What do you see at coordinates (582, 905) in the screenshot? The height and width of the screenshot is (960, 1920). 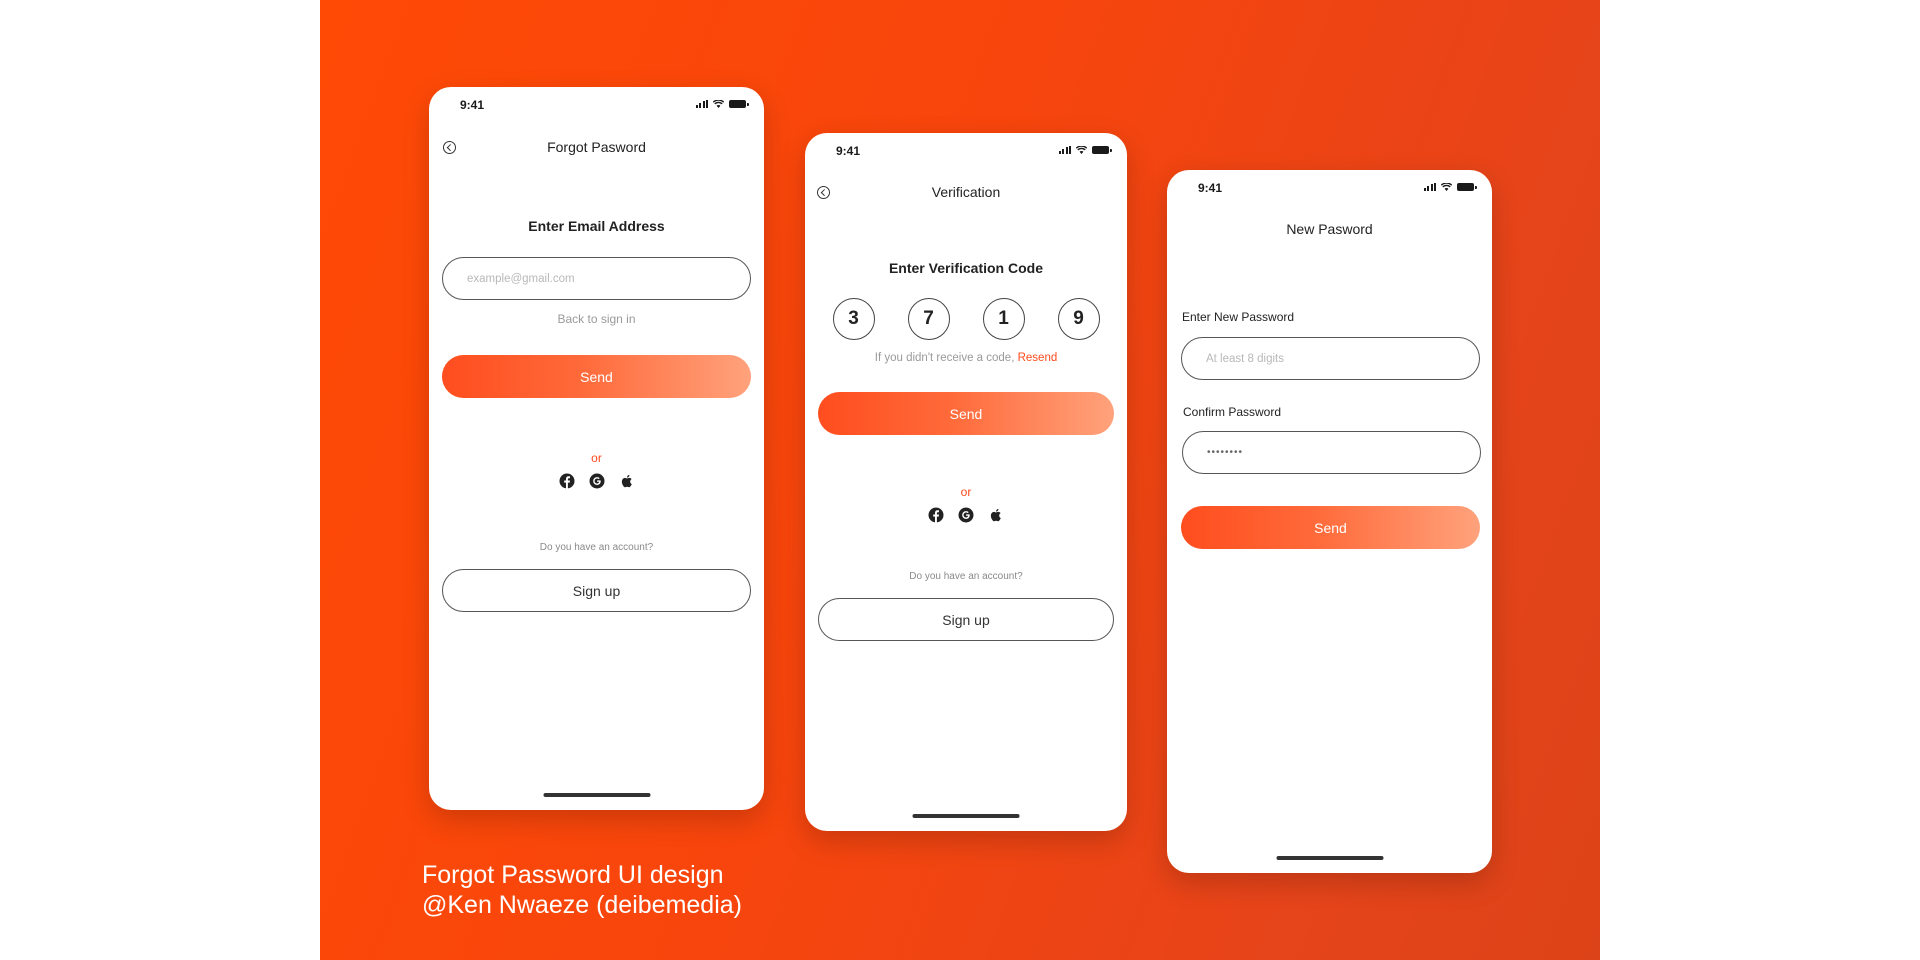 I see `caption-author: @Ken Nwaeze (deibemedia)` at bounding box center [582, 905].